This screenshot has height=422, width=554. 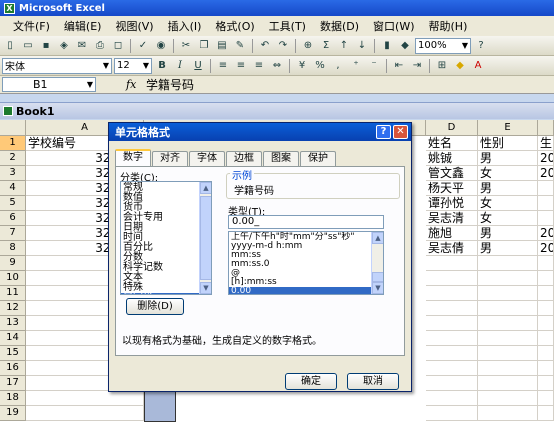 What do you see at coordinates (13, 233) in the screenshot?
I see `row-header: 7` at bounding box center [13, 233].